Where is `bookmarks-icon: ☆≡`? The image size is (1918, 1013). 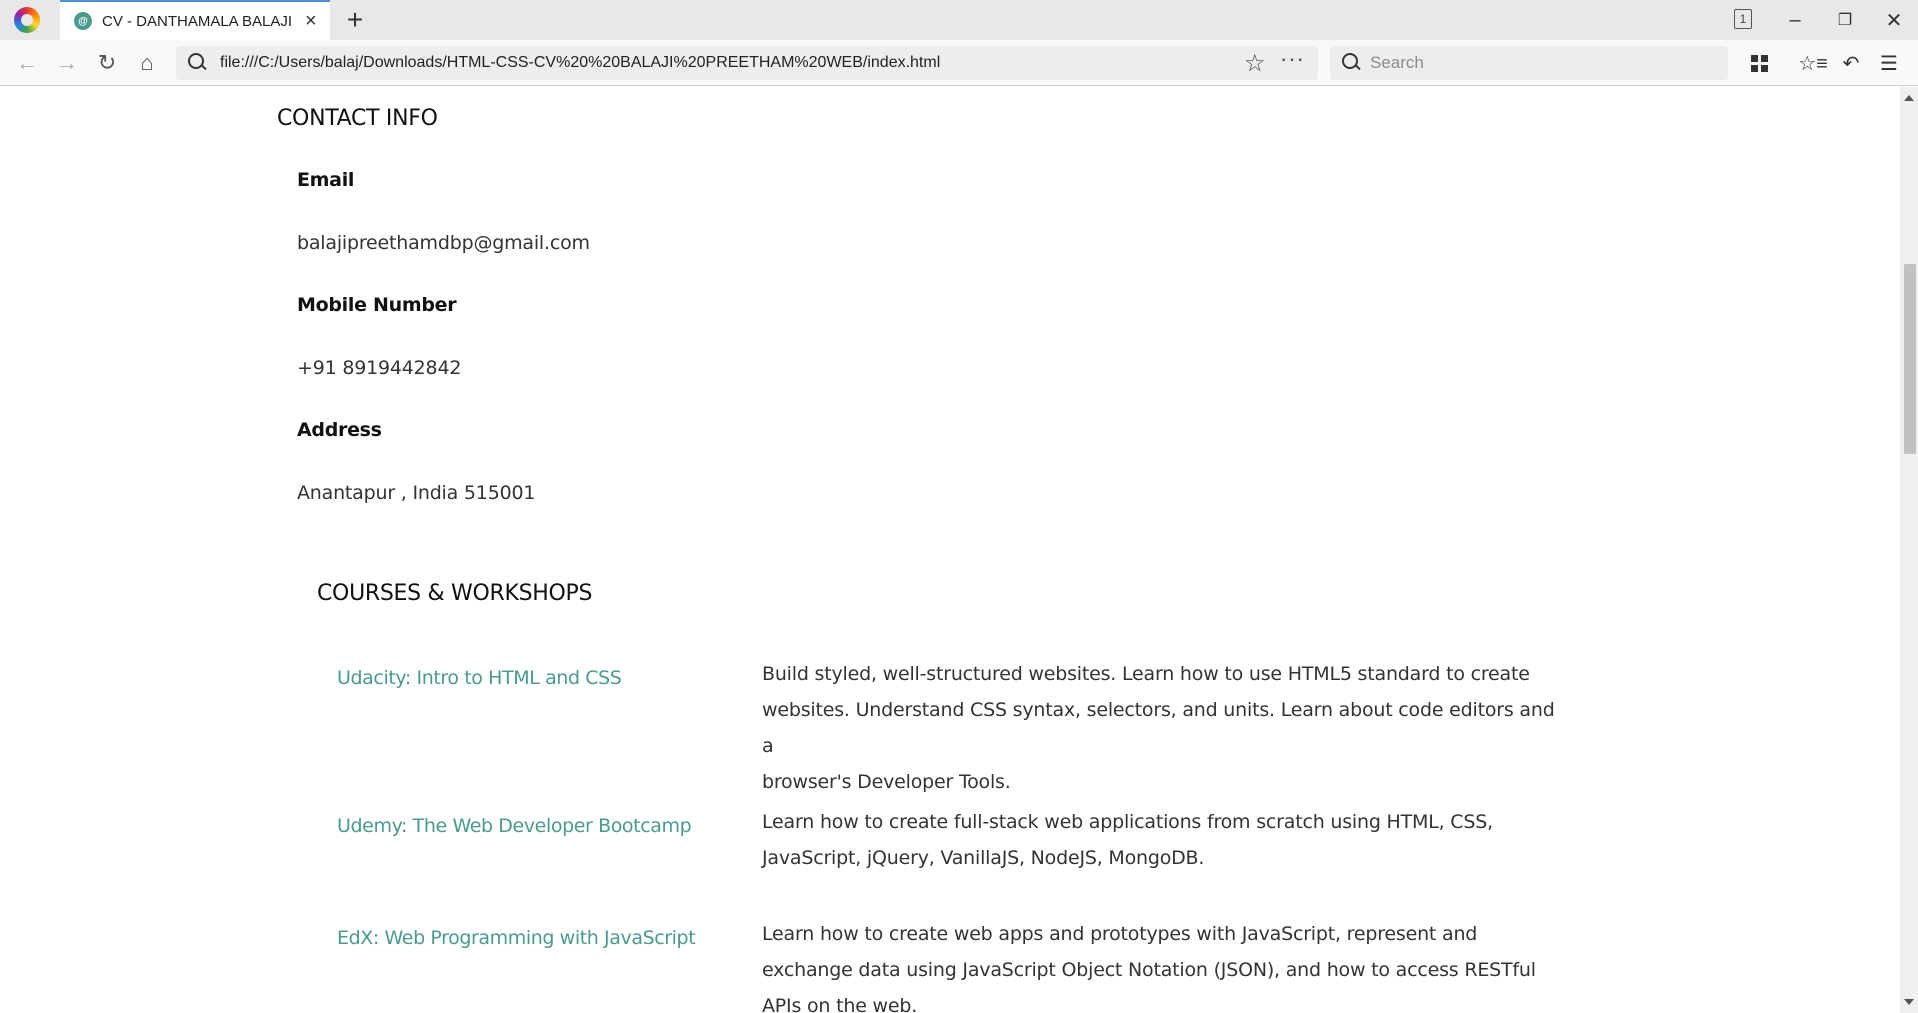
bookmarks-icon: ☆≡ is located at coordinates (1813, 63).